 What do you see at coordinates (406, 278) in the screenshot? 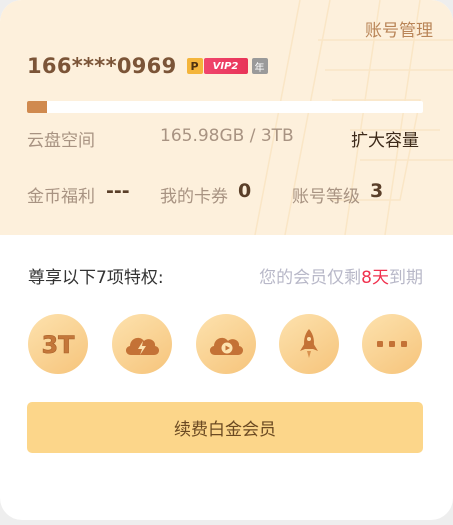
I see `remain-suffix: 到期` at bounding box center [406, 278].